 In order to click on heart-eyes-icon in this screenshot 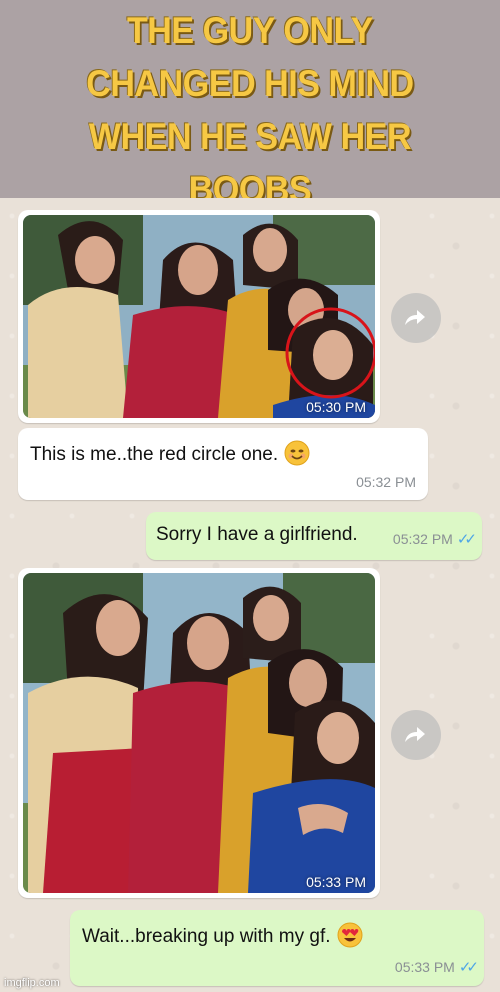, I will do `click(350, 935)`.